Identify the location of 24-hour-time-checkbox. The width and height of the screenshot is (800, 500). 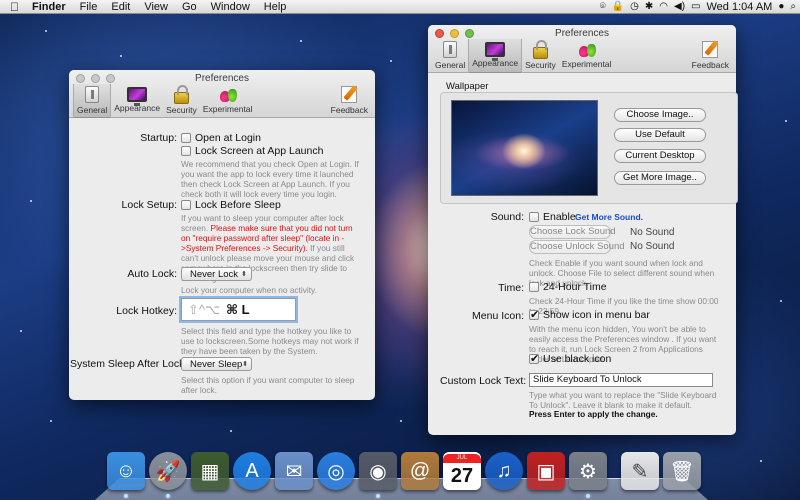
(534, 287).